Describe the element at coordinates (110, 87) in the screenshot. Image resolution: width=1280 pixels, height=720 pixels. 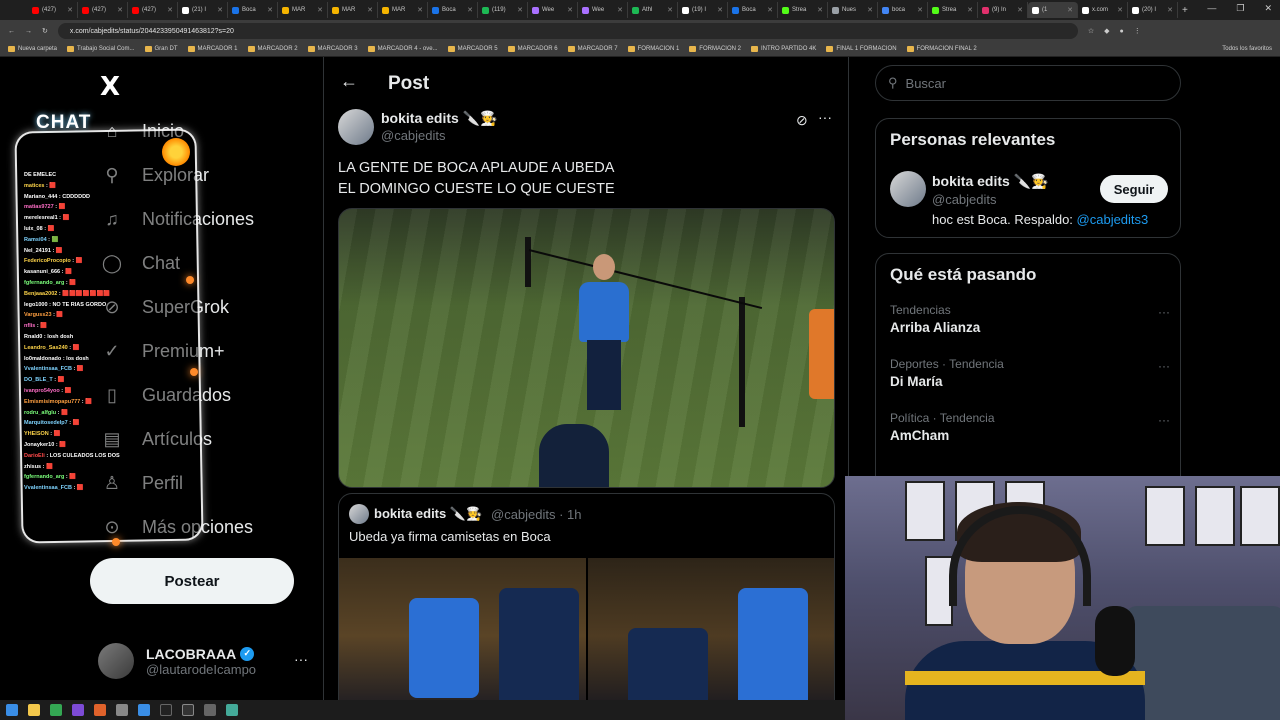
I see `x-logo: X` at that location.